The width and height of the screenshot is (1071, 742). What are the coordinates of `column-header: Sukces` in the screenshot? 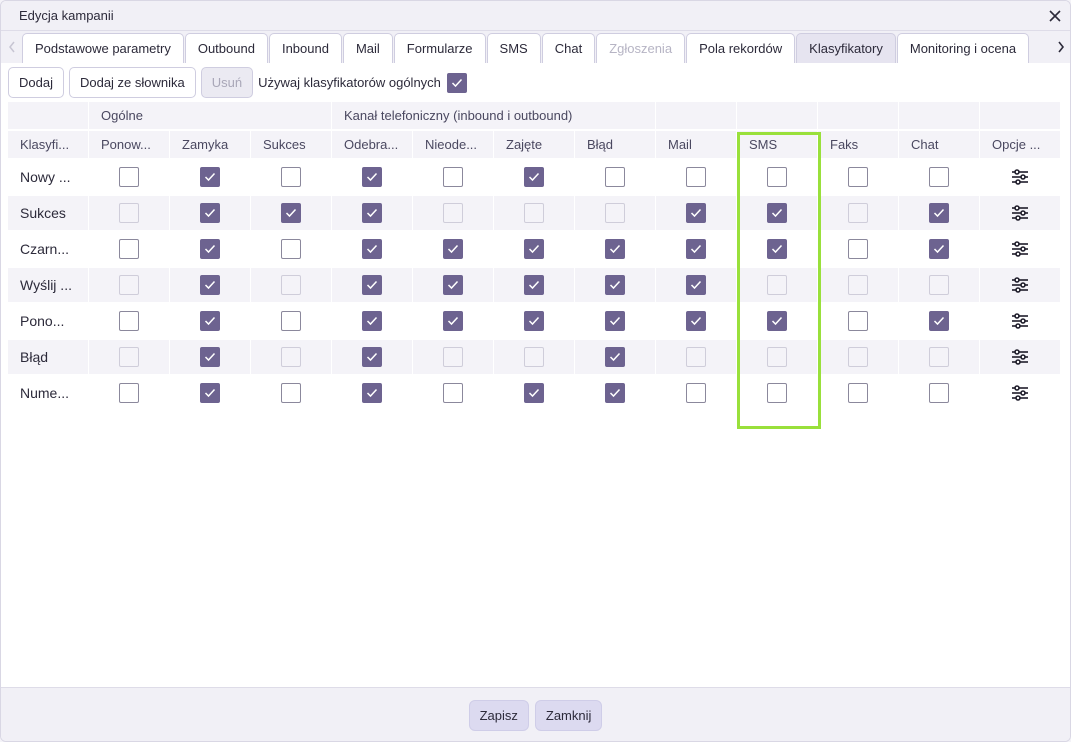 It's located at (291, 144).